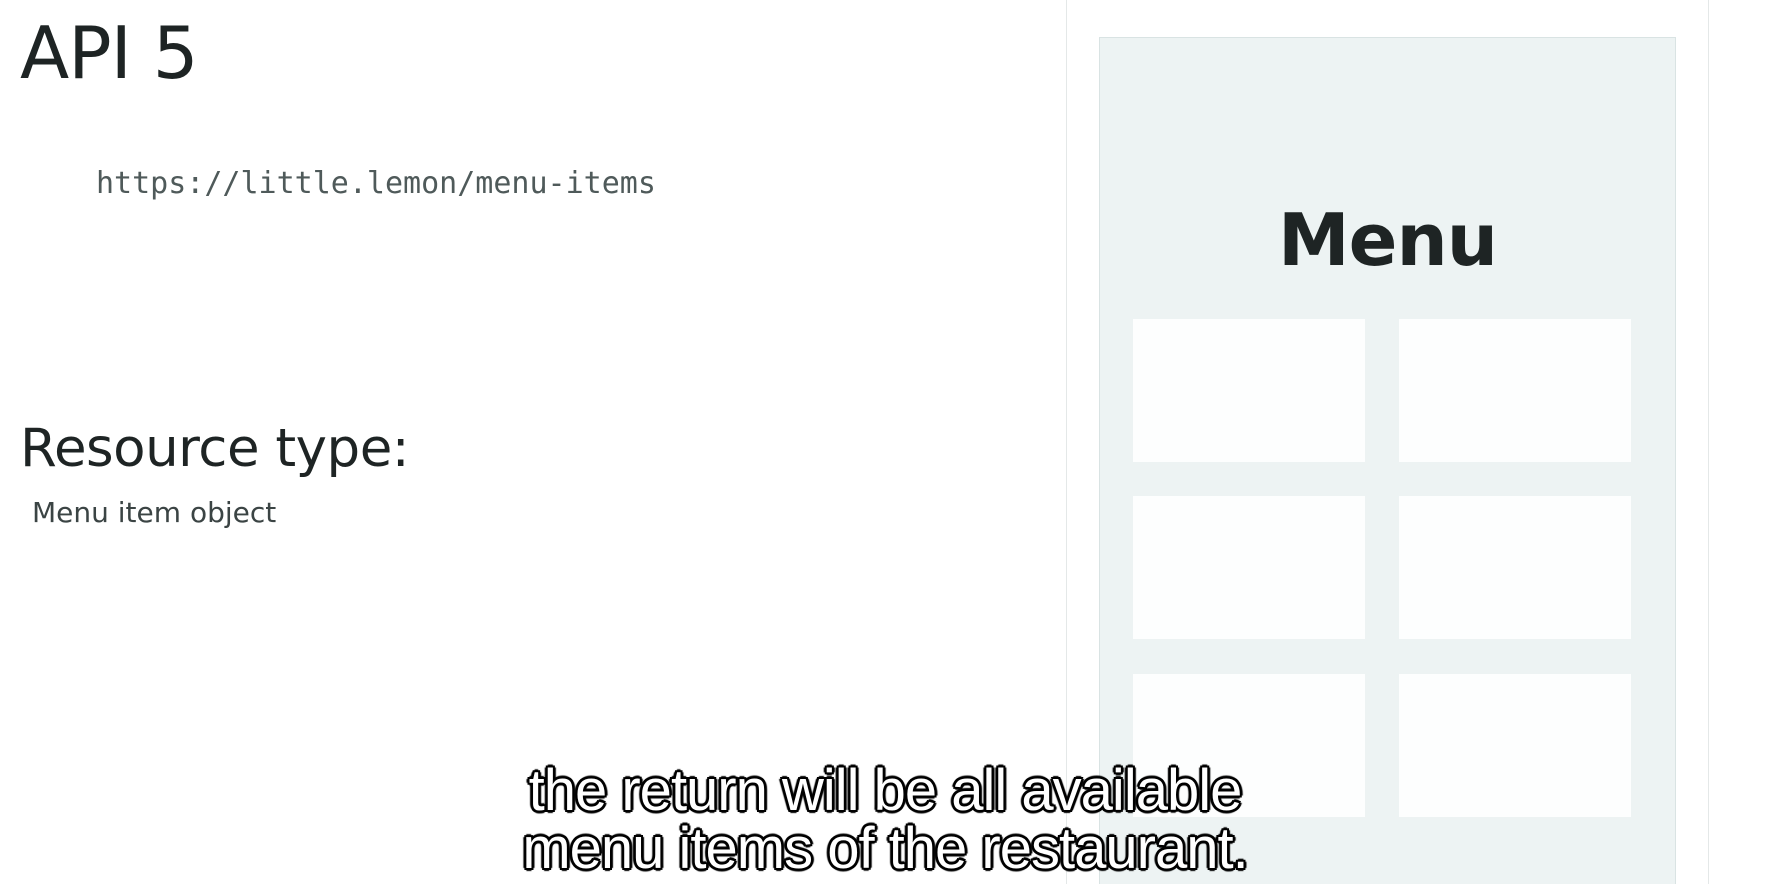 The width and height of the screenshot is (1770, 884). I want to click on endpoint-url: https://little.lemon/menu-items, so click(376, 183).